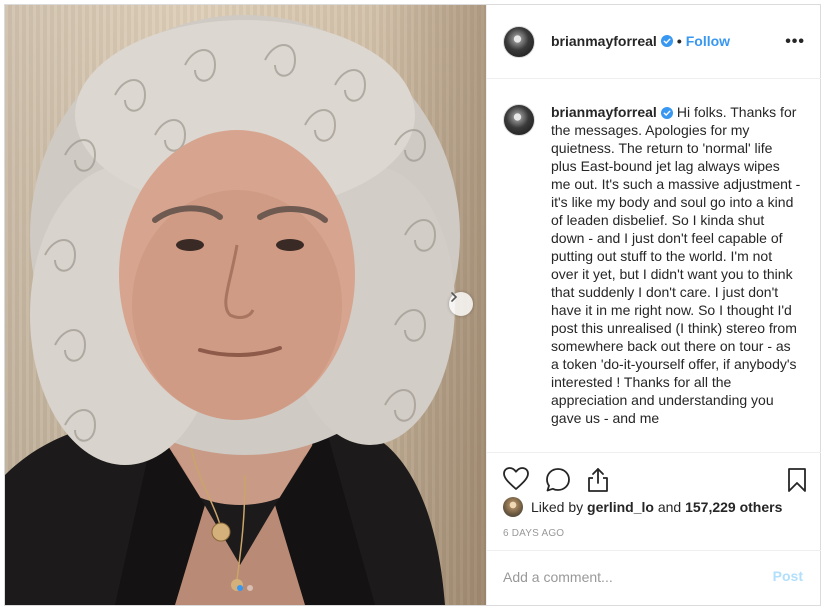 This screenshot has width=825, height=610. I want to click on author-line: brianmayforreal • Follow, so click(640, 41).